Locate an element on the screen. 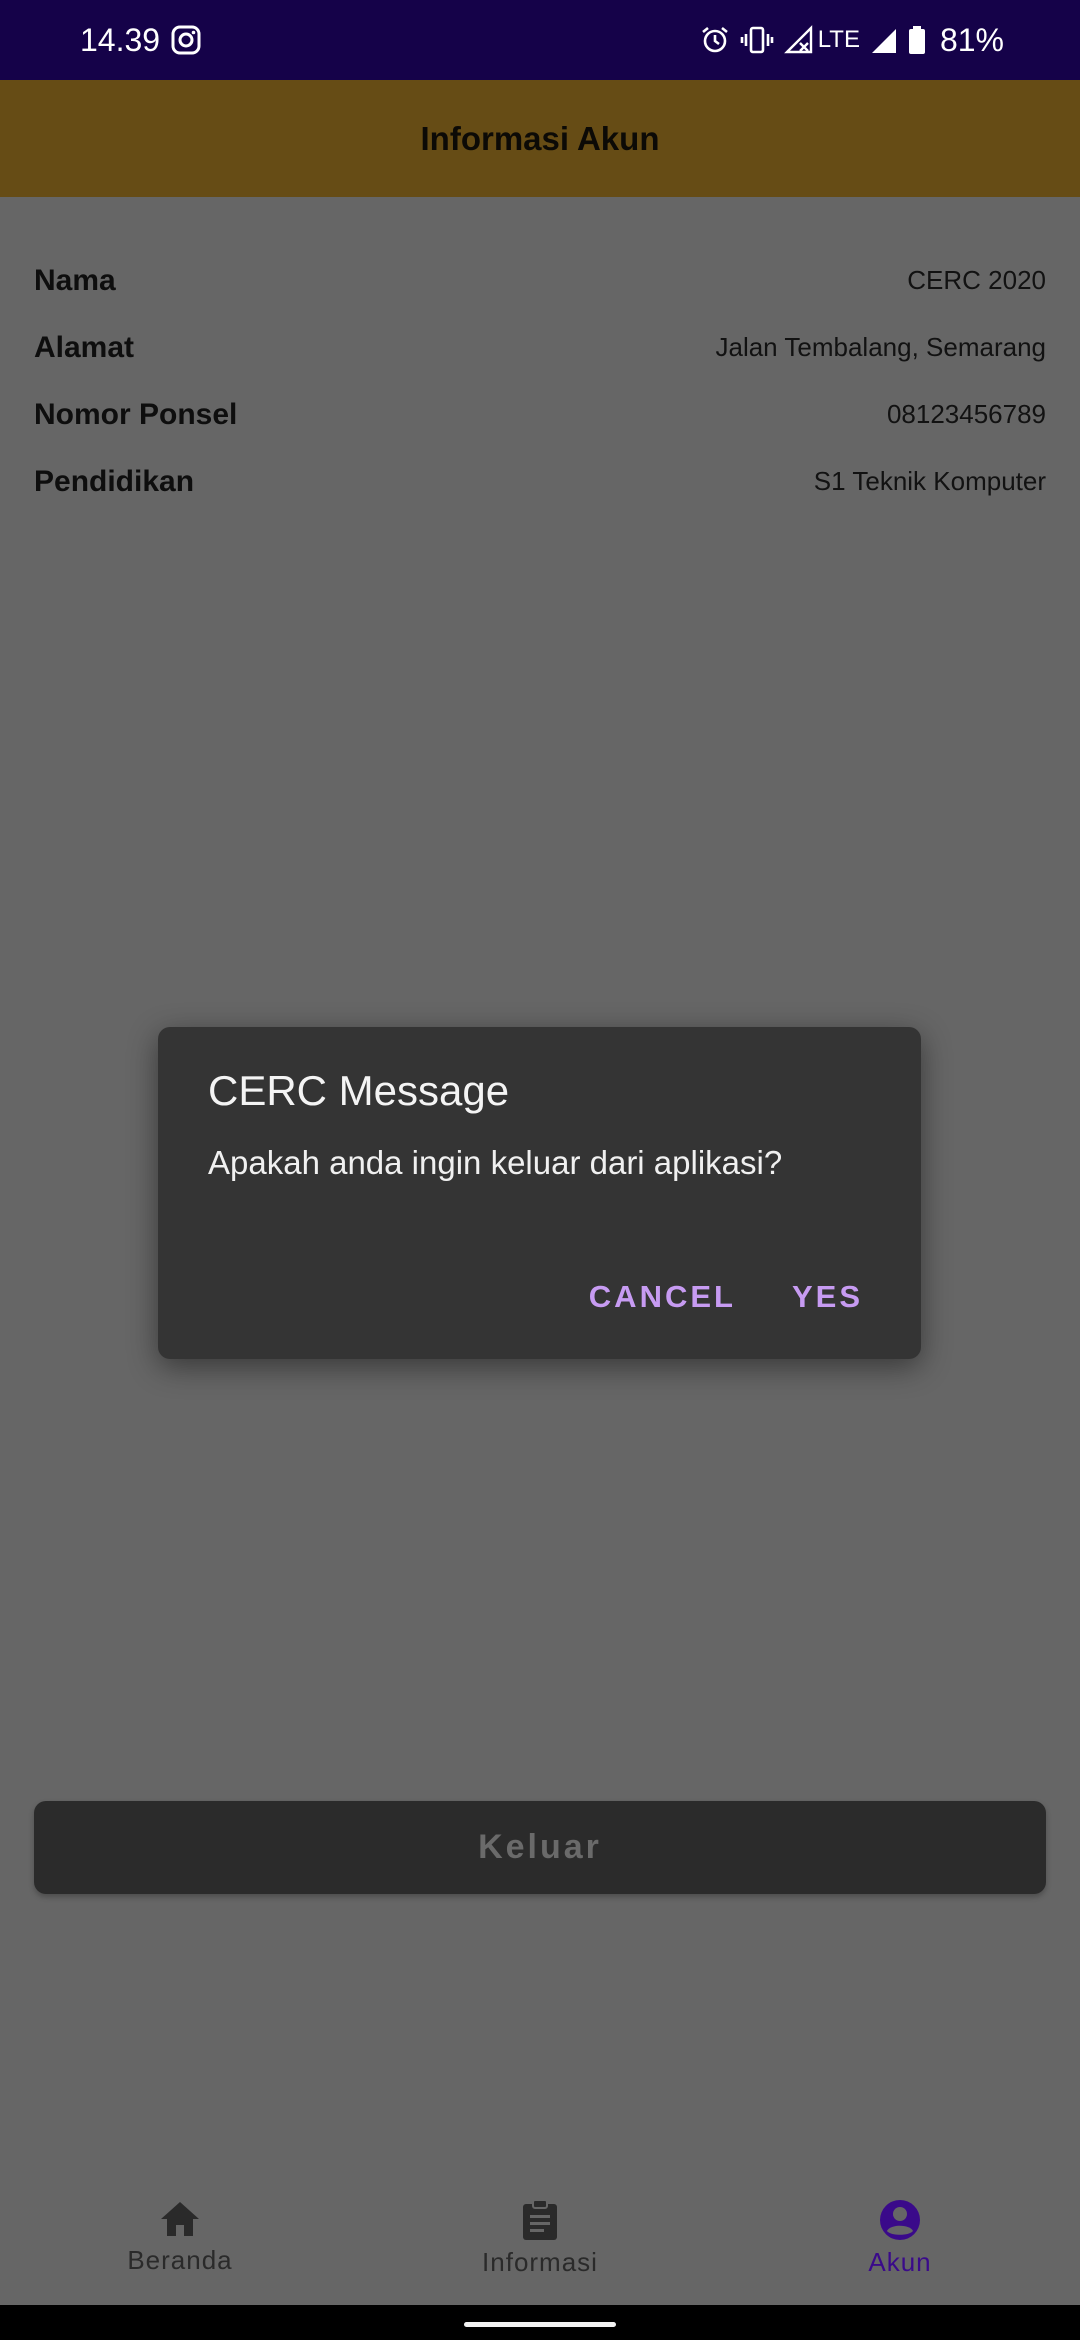 This screenshot has width=1080, height=2340. info-value: CERC 2020 is located at coordinates (976, 280).